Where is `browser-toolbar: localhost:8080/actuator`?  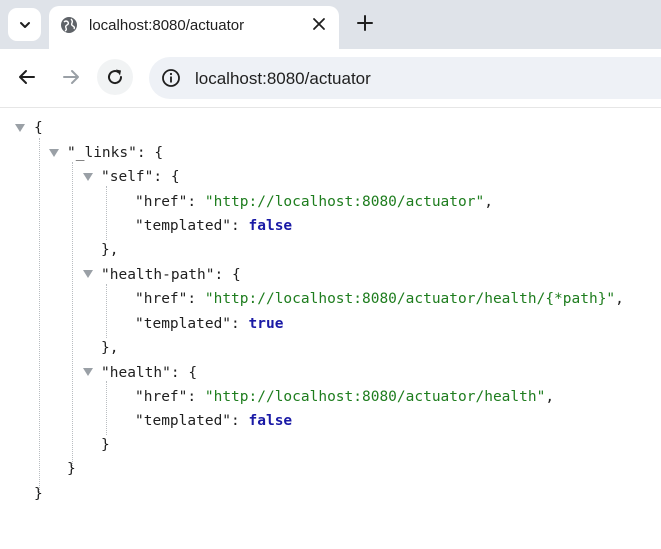
browser-toolbar: localhost:8080/actuator is located at coordinates (330, 78).